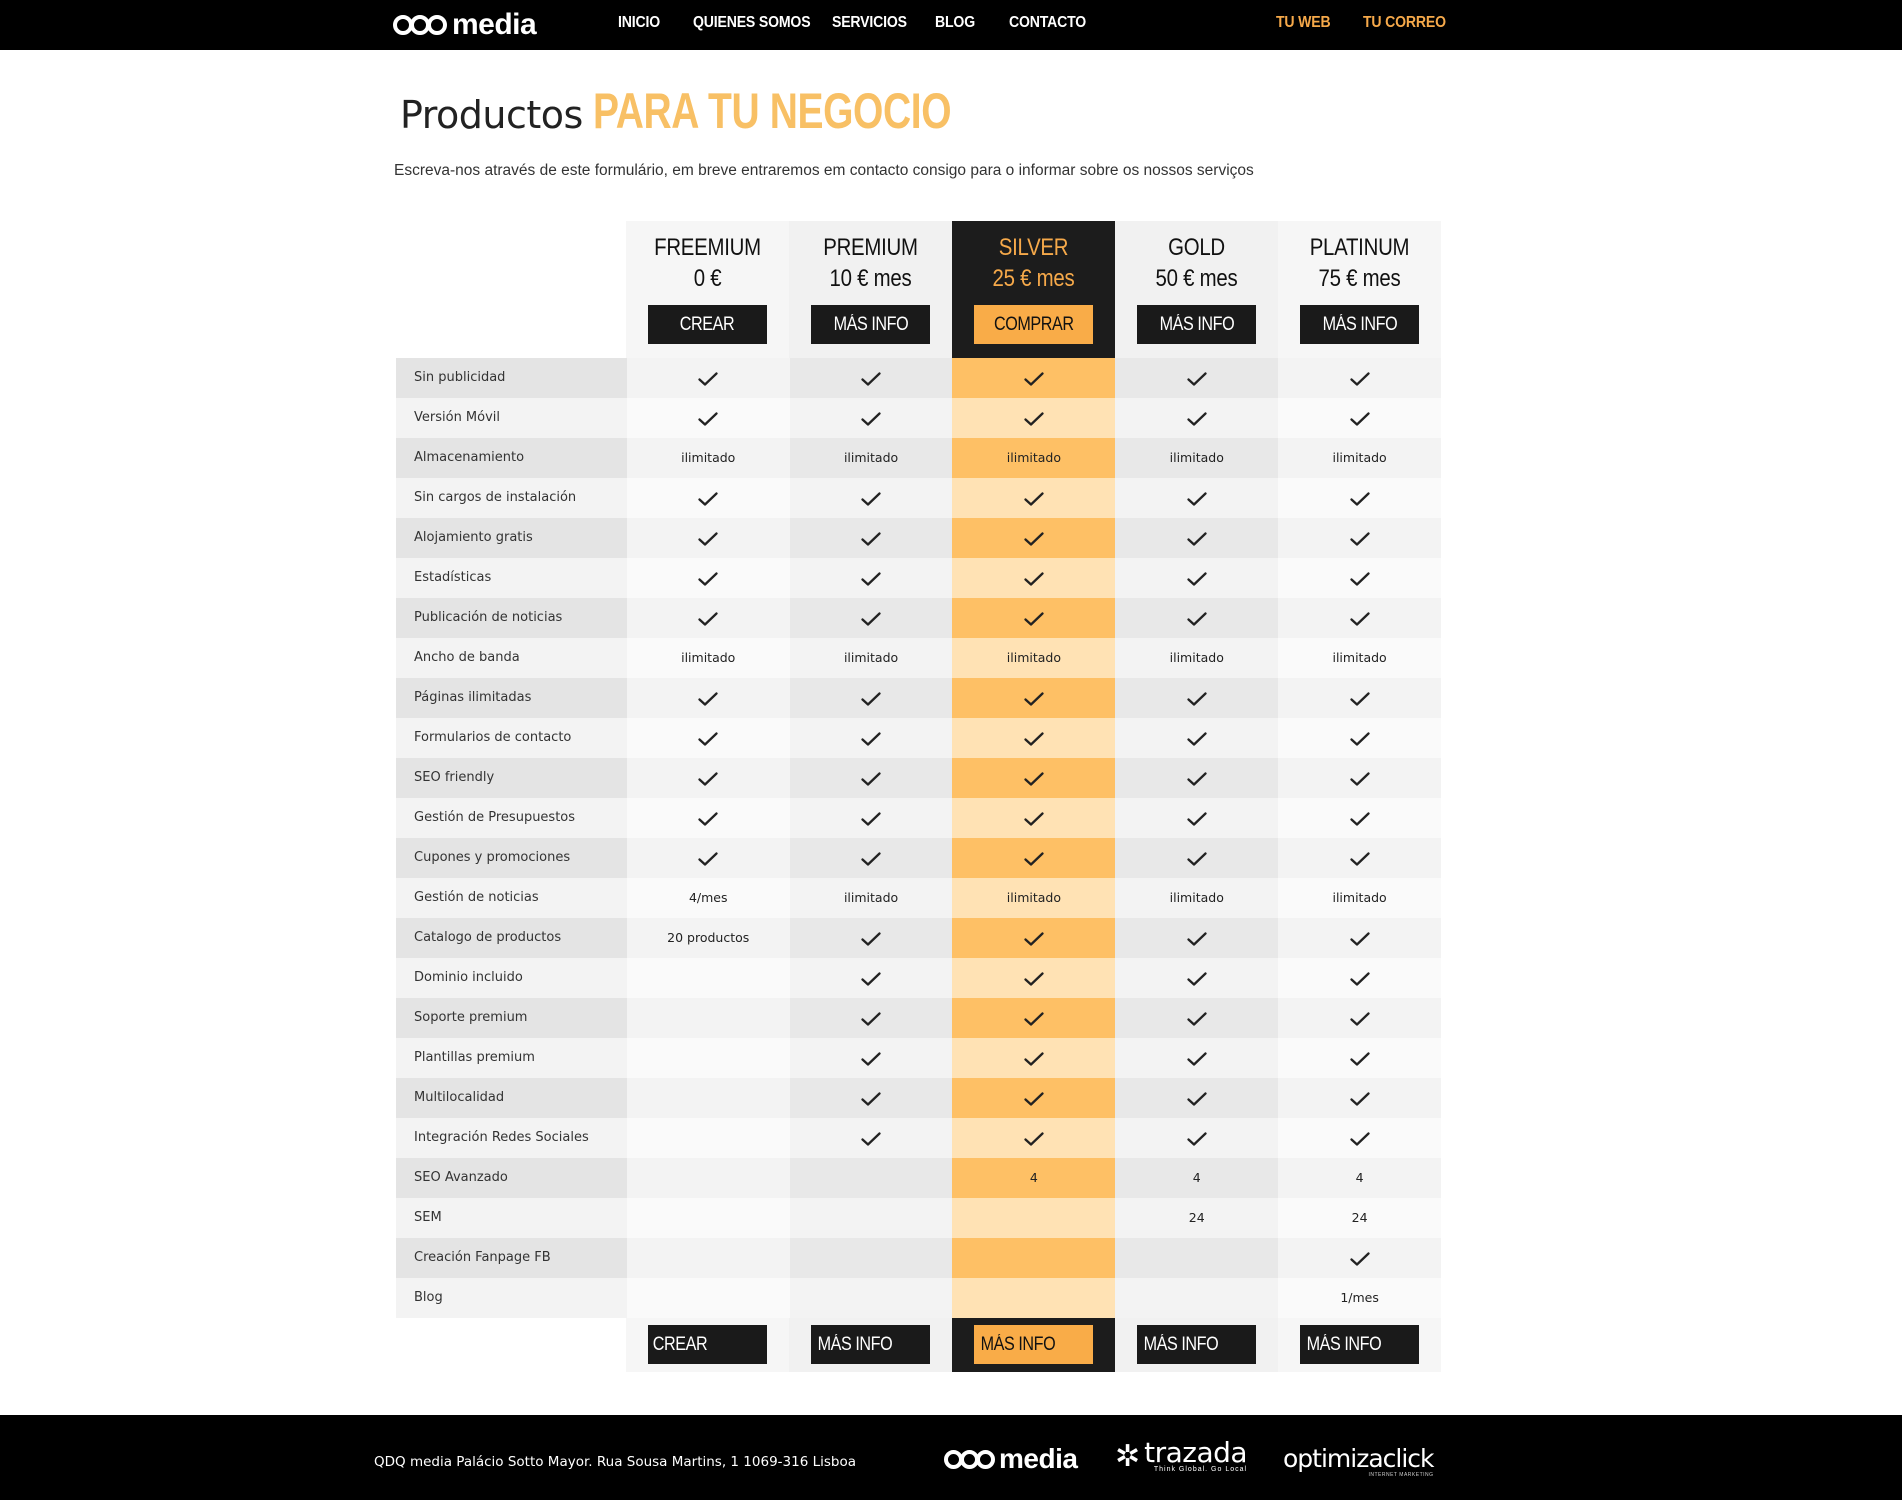 Image resolution: width=1902 pixels, height=1500 pixels. Describe the element at coordinates (494, 24) in the screenshot. I see `logo-text: media` at that location.